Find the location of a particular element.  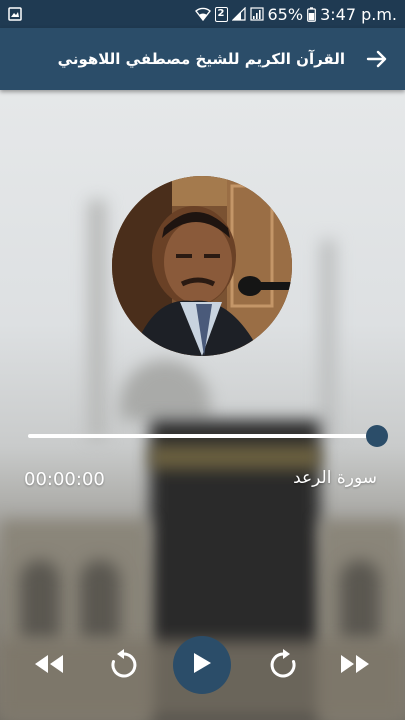

app-title: القرآن الكريم للشيخ مصطفي اللاهوني is located at coordinates (201, 59).